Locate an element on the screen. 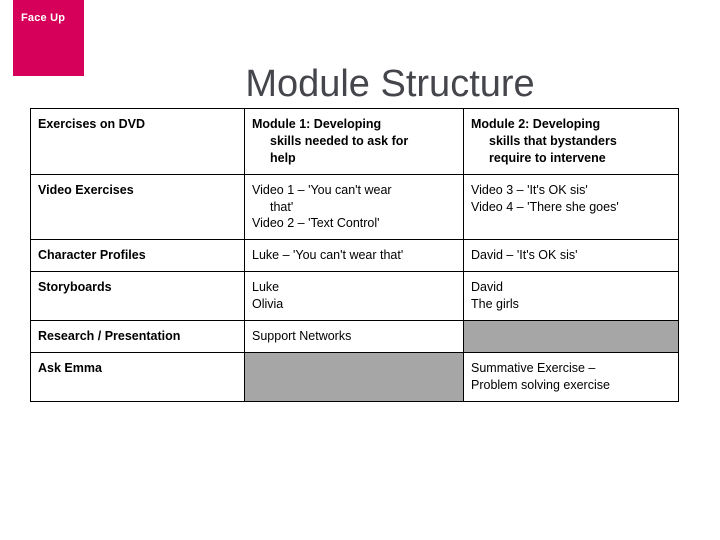 The height and width of the screenshot is (540, 720). row-label-text: Research / Presentation is located at coordinates (109, 335).